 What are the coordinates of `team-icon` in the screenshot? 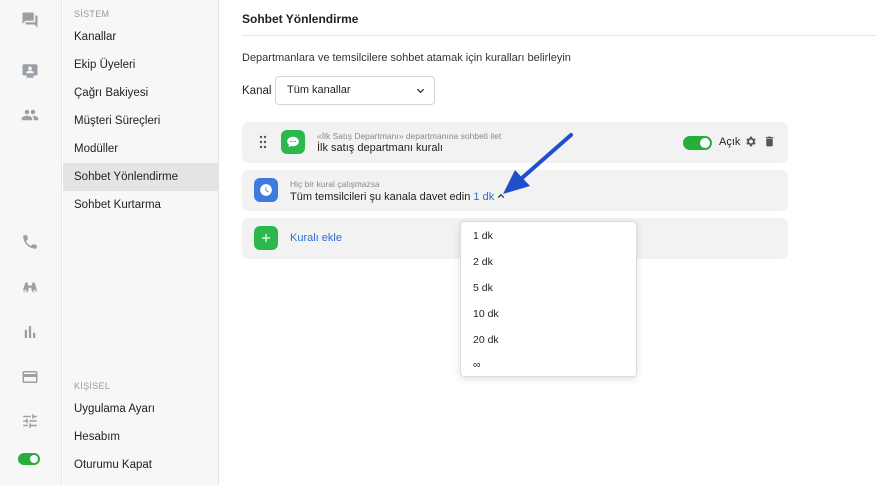 It's located at (30, 115).